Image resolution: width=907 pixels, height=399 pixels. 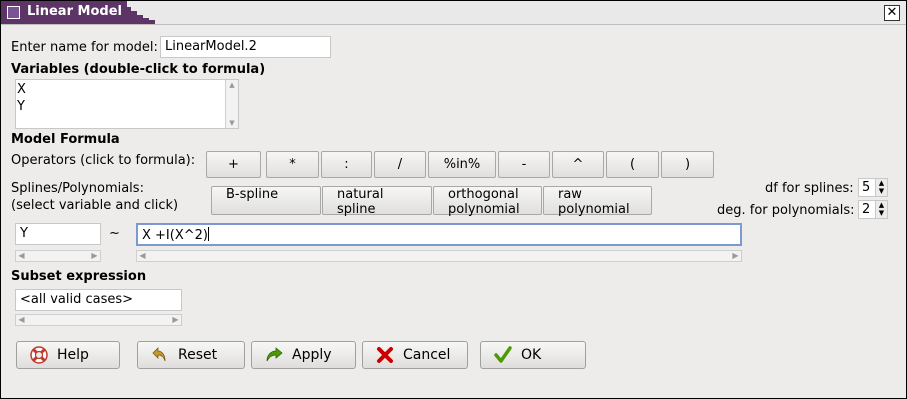 What do you see at coordinates (84, 47) in the screenshot?
I see `model-name-label: Enter name for model:` at bounding box center [84, 47].